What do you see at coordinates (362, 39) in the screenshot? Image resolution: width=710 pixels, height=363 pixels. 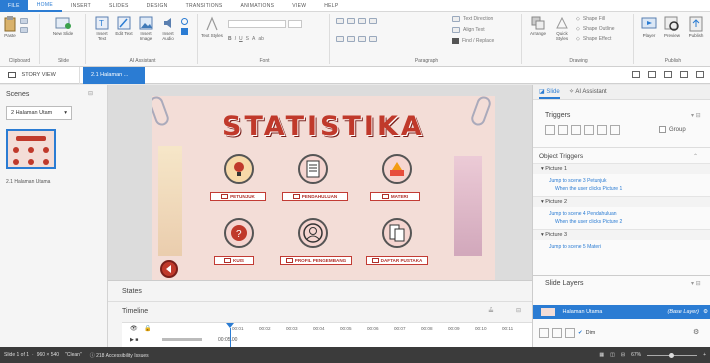 I see `align-right-icon` at bounding box center [362, 39].